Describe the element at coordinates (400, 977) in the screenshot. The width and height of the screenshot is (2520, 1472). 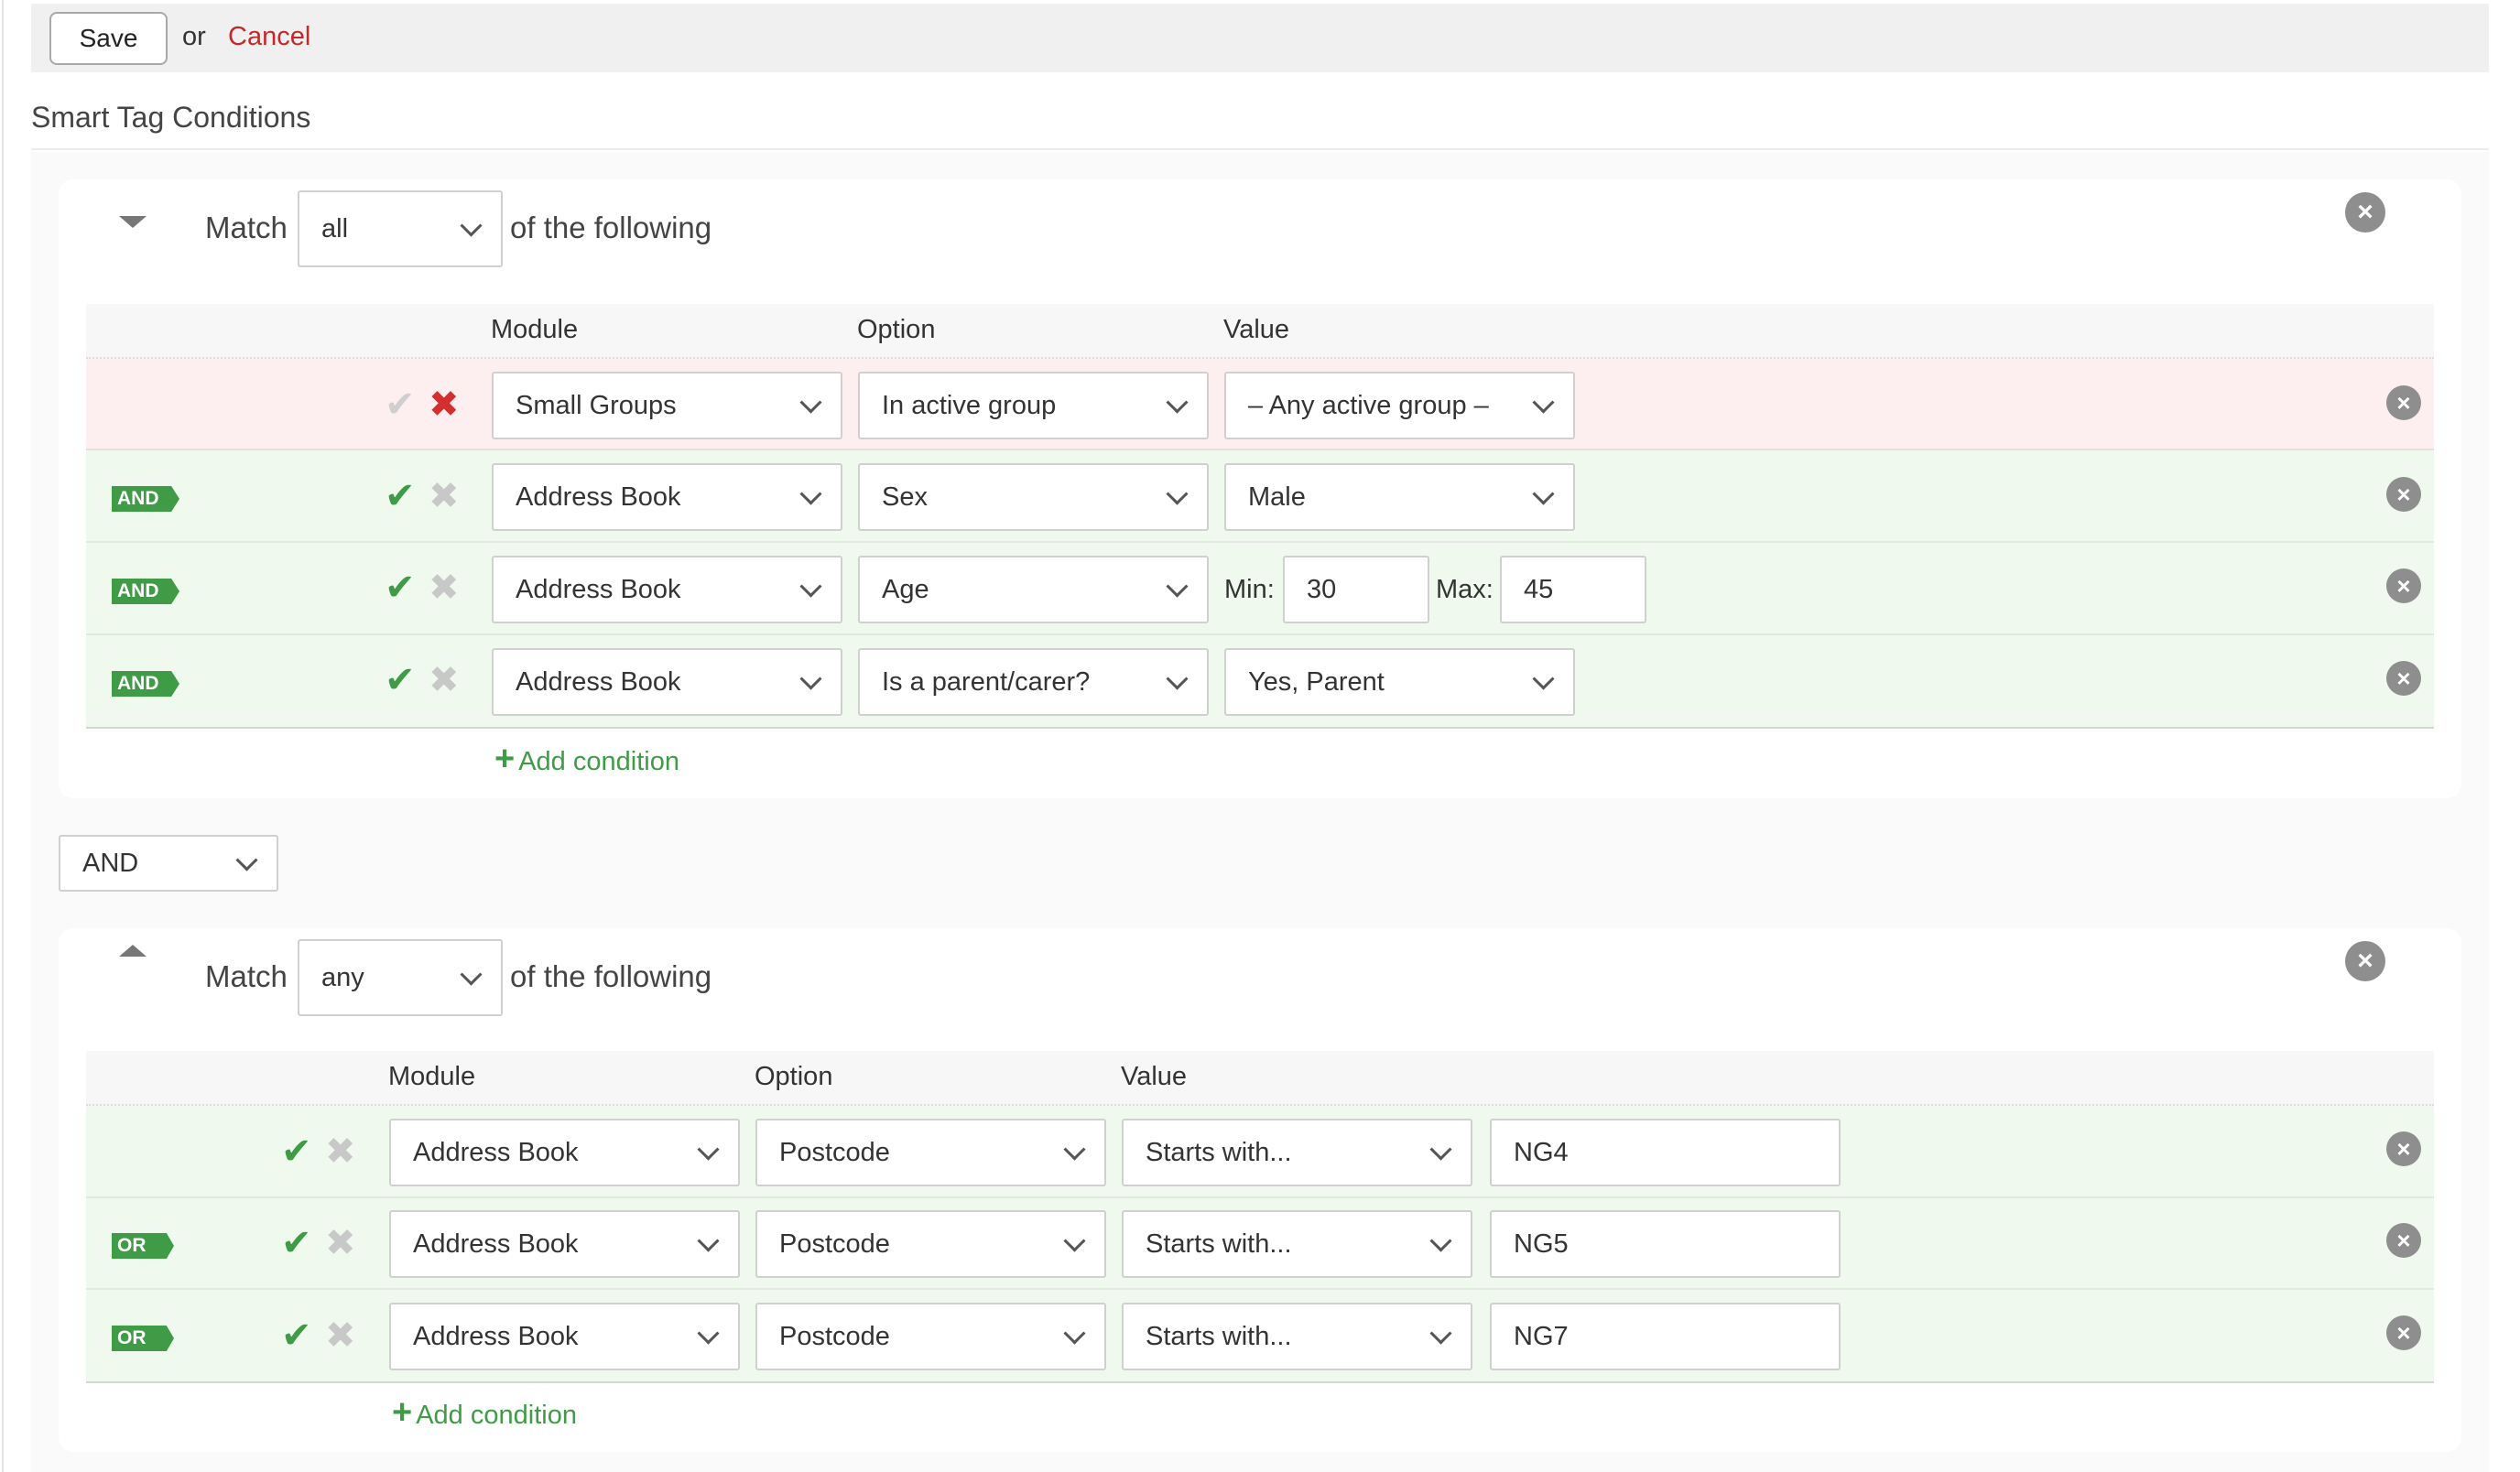
I see `match-select: any` at that location.